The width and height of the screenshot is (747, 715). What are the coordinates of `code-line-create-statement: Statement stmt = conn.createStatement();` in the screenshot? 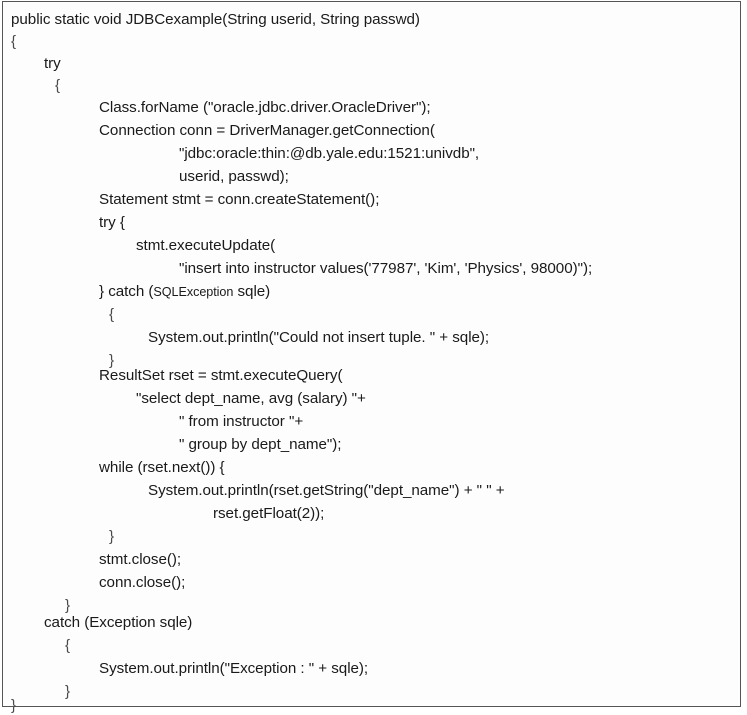 It's located at (239, 199).